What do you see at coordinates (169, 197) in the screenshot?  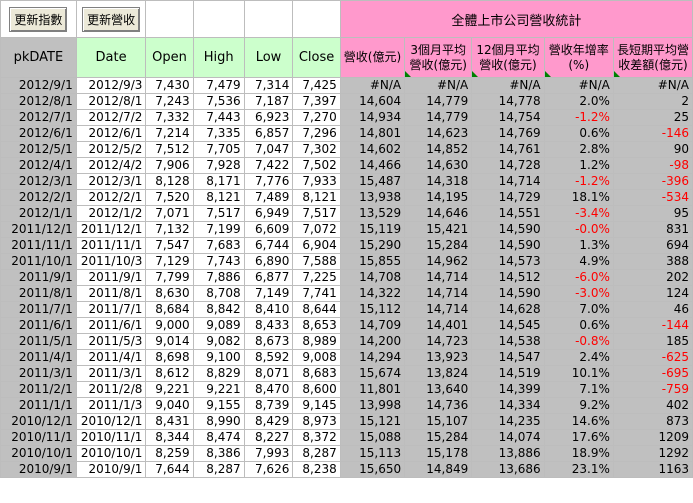 I see `cell-open: 7,520` at bounding box center [169, 197].